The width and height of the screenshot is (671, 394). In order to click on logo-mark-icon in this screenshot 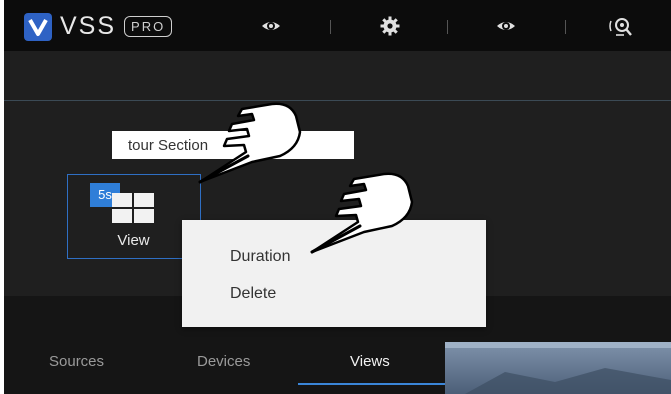, I will do `click(38, 26)`.